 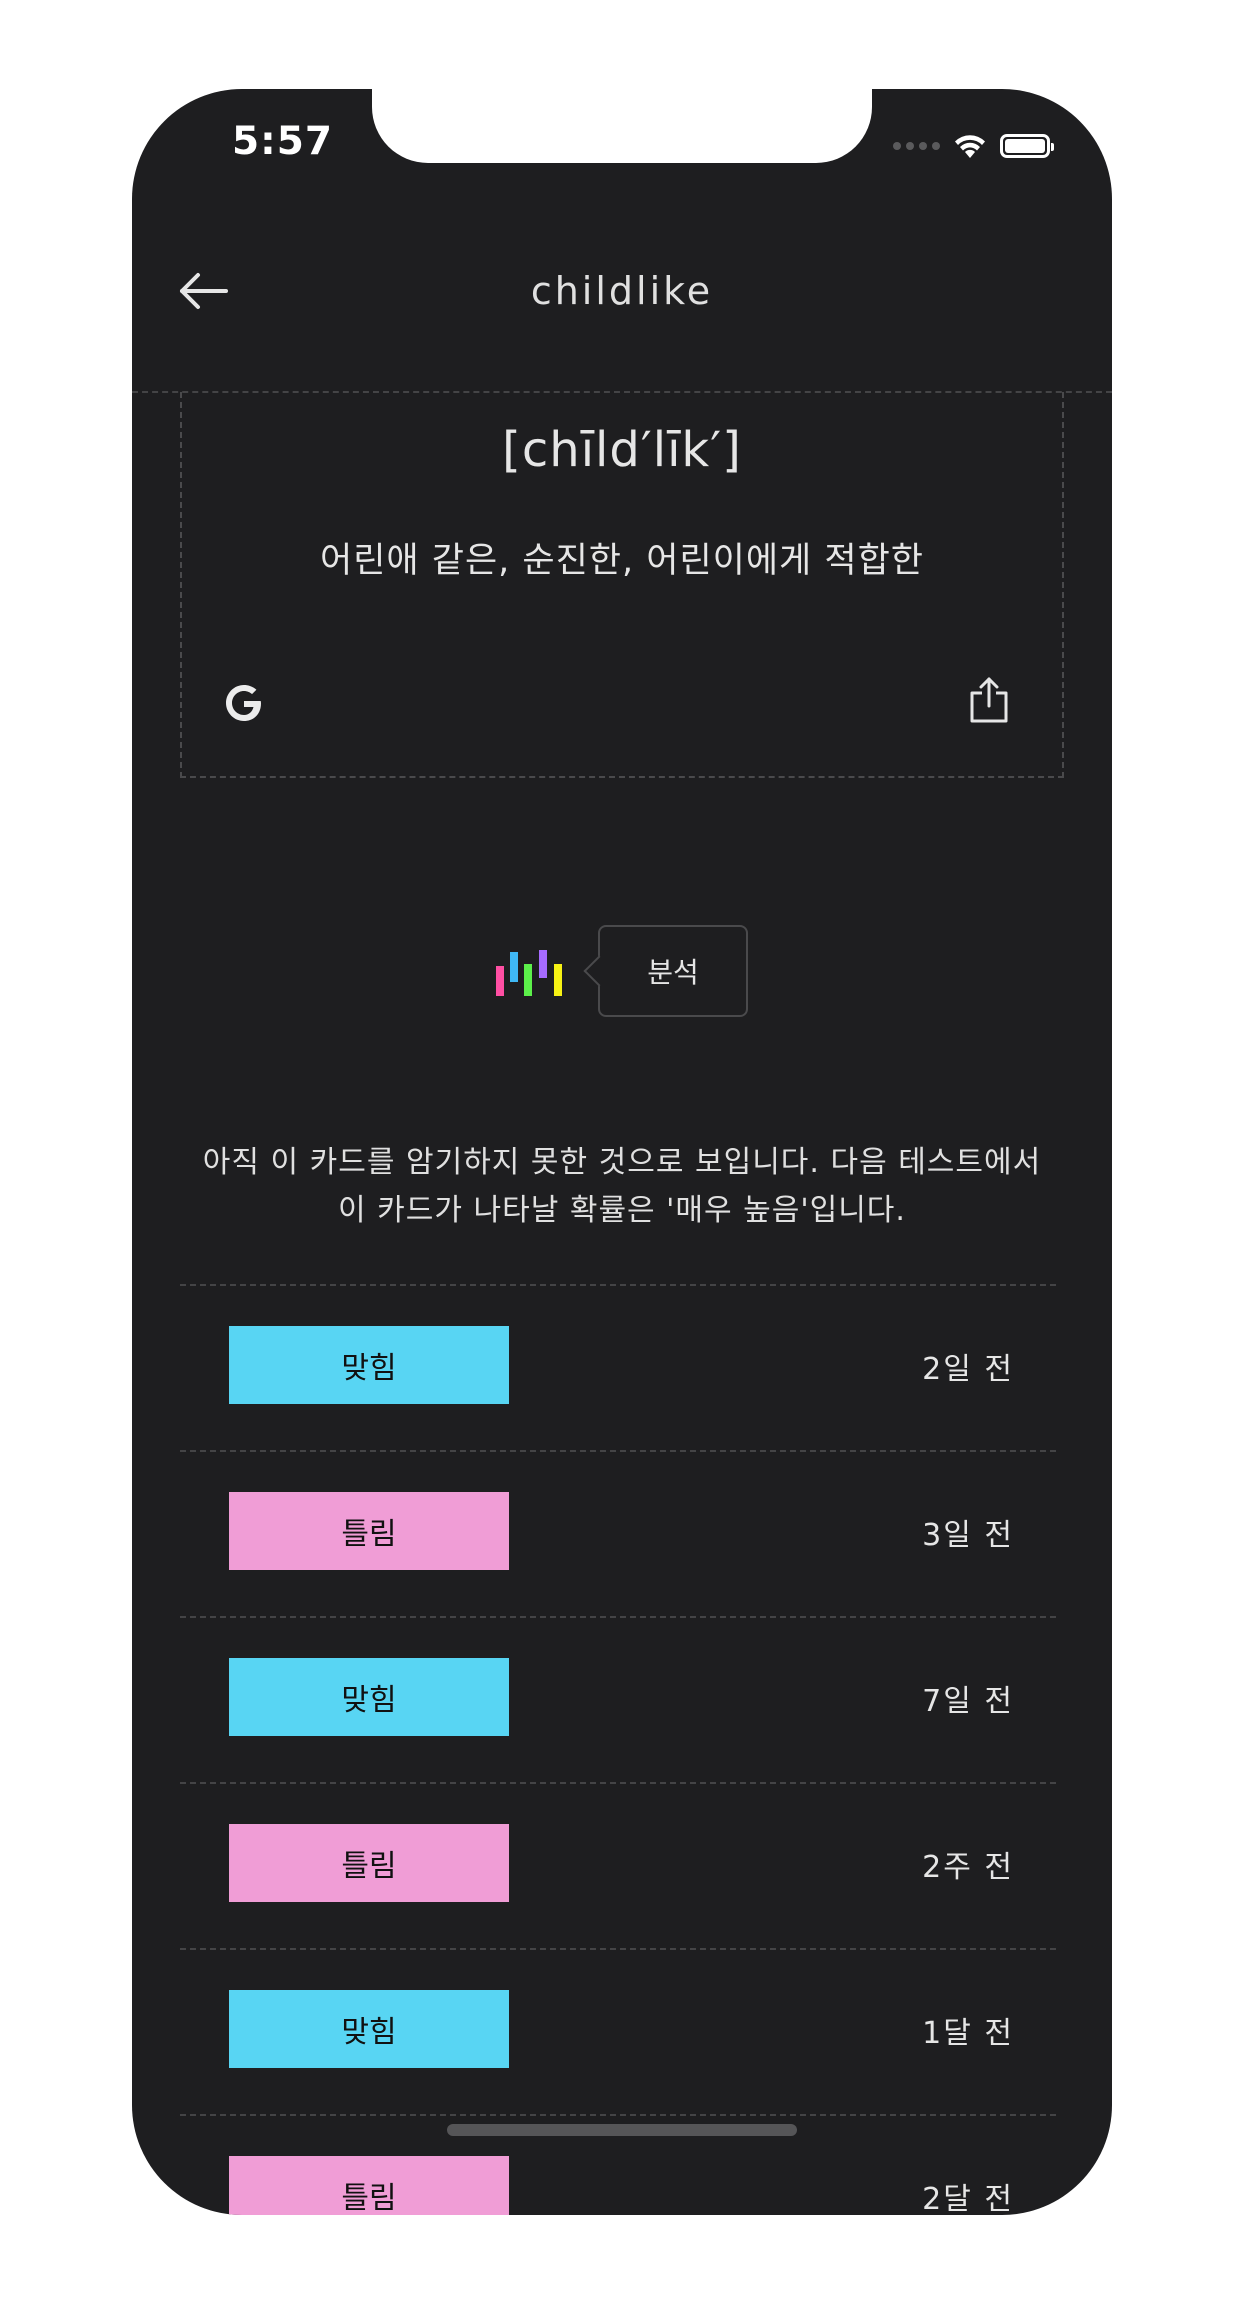 I want to click on home-indicator, so click(x=622, y=2130).